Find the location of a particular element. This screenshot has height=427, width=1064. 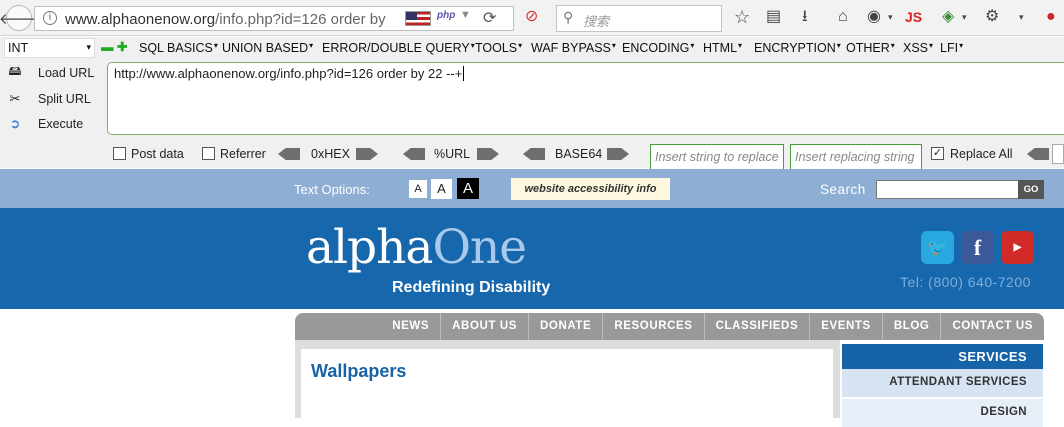

load-url-icon: 🖴 is located at coordinates (15, 70).